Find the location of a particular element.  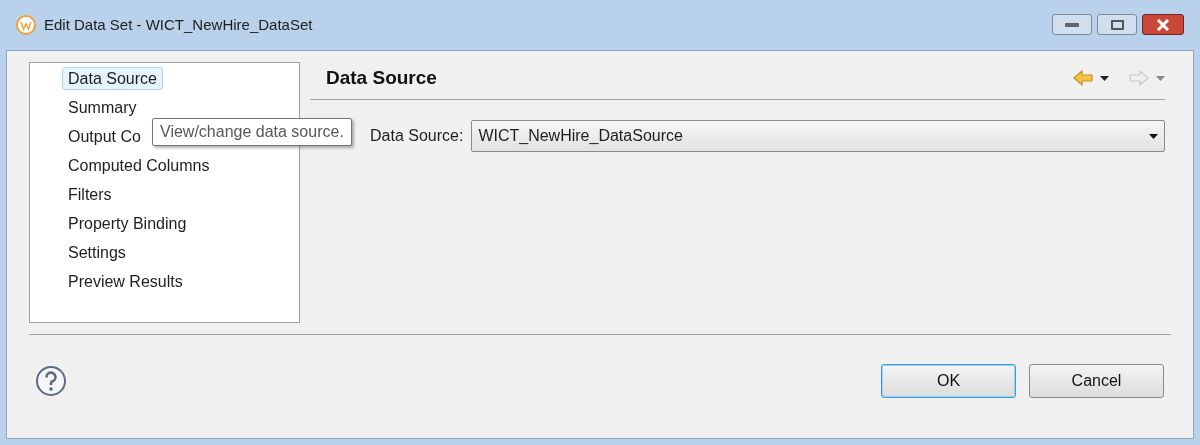

navigation-item: Preview Results is located at coordinates (125, 281).